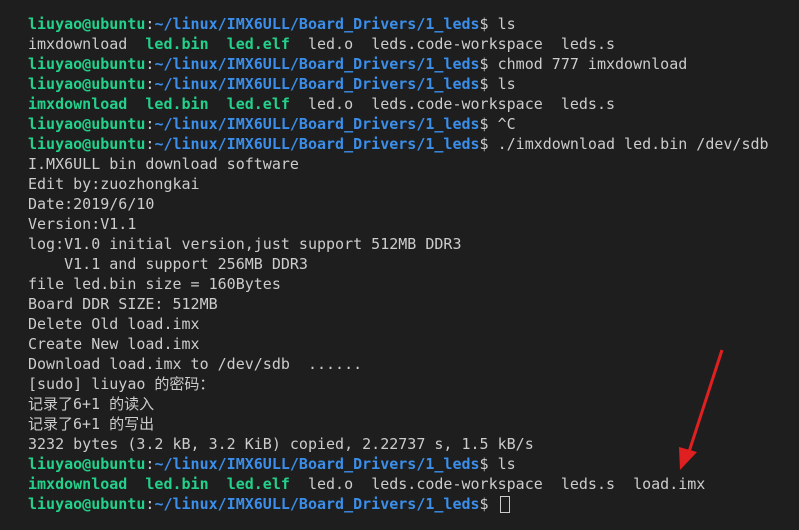 This screenshot has width=799, height=530. What do you see at coordinates (688, 458) in the screenshot?
I see `arrow-head` at bounding box center [688, 458].